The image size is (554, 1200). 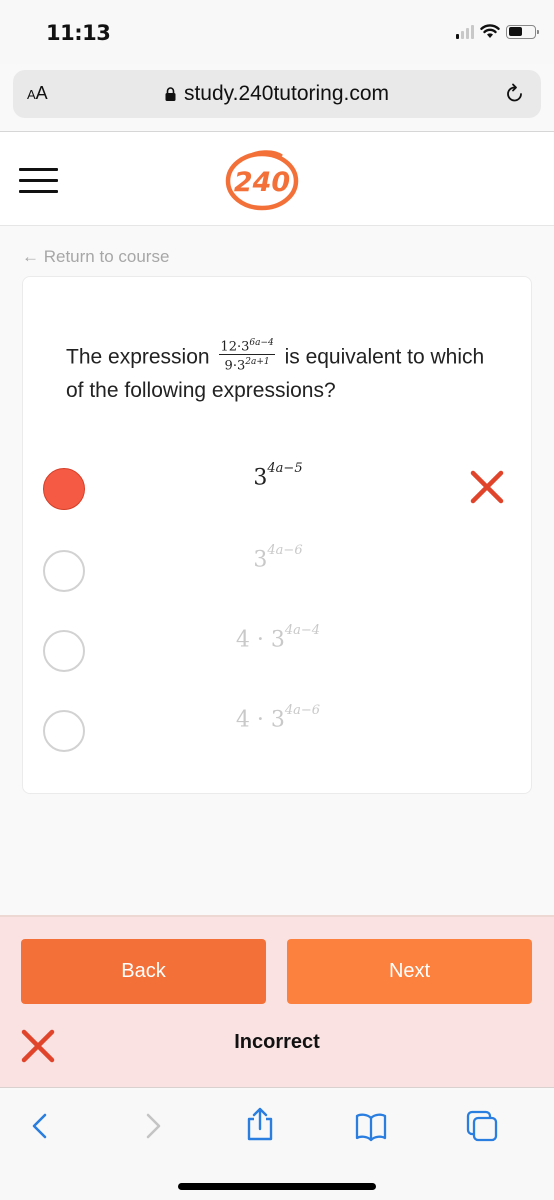 I want to click on question-fraction: 12·36a−4 9·32a+1, so click(x=247, y=355).